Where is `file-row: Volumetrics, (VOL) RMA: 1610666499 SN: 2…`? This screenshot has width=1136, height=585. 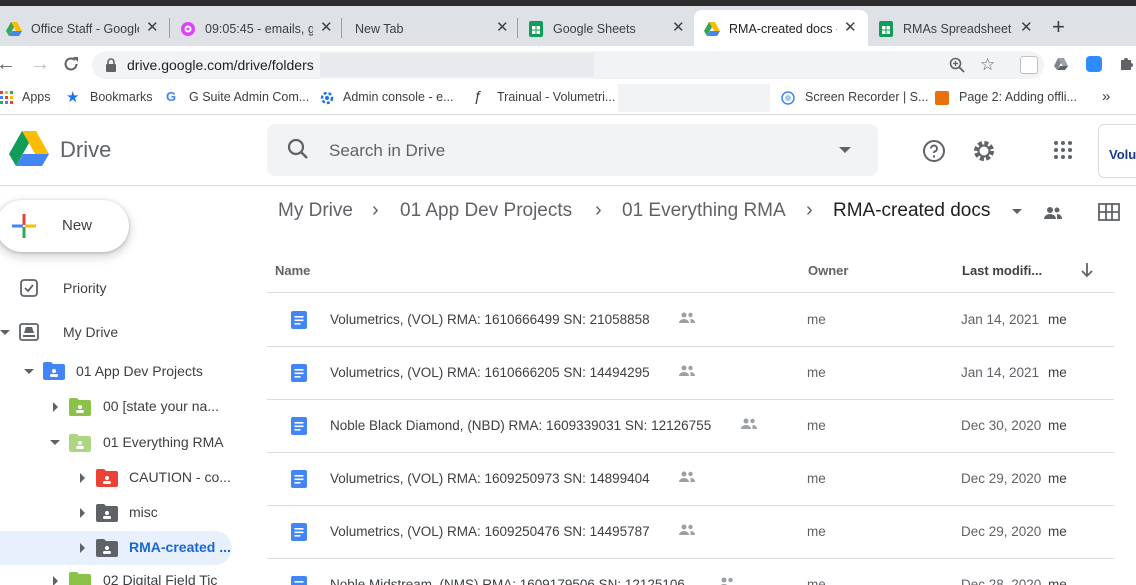
file-row: Volumetrics, (VOL) RMA: 1610666499 SN: 2… is located at coordinates (690, 320).